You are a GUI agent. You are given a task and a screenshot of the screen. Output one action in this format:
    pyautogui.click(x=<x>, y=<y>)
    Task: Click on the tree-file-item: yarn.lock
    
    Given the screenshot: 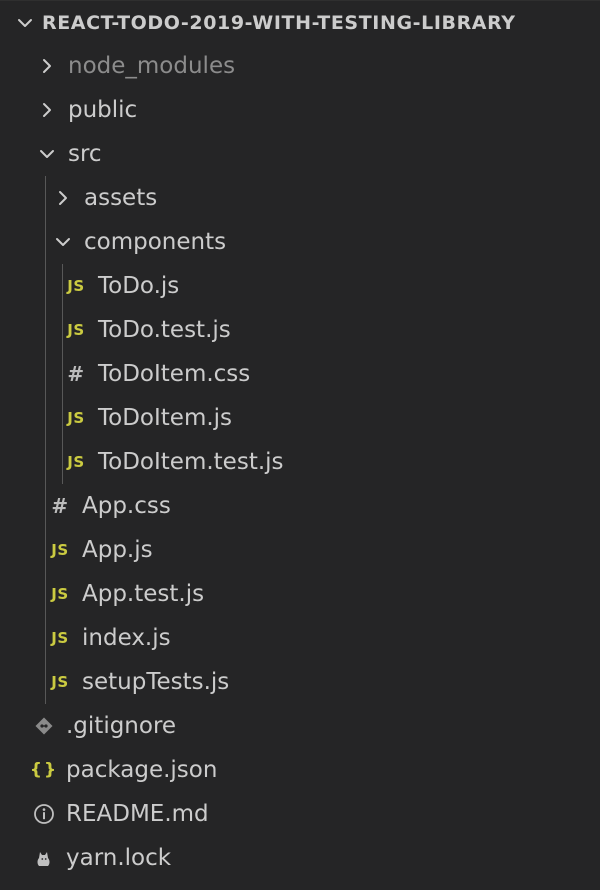 What is the action you would take?
    pyautogui.click(x=300, y=858)
    